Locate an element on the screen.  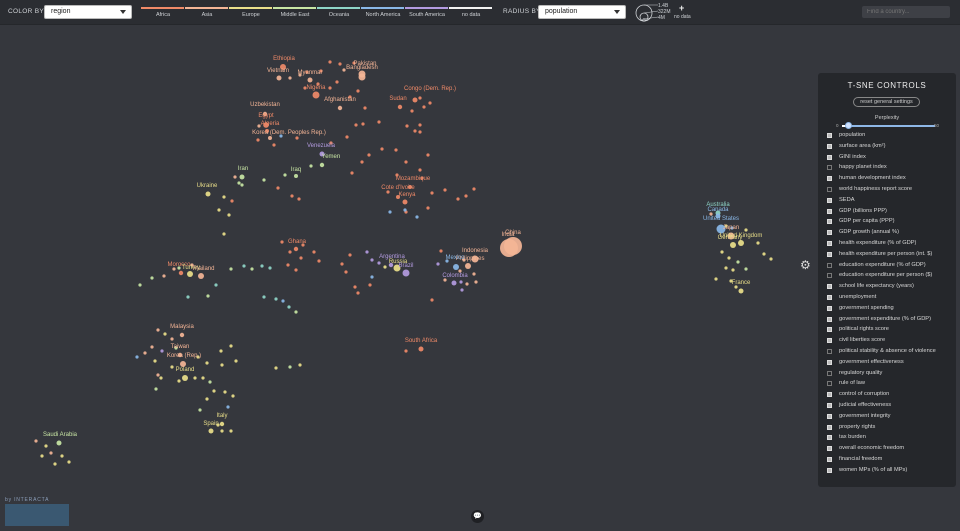
country-search-input is located at coordinates (906, 12).